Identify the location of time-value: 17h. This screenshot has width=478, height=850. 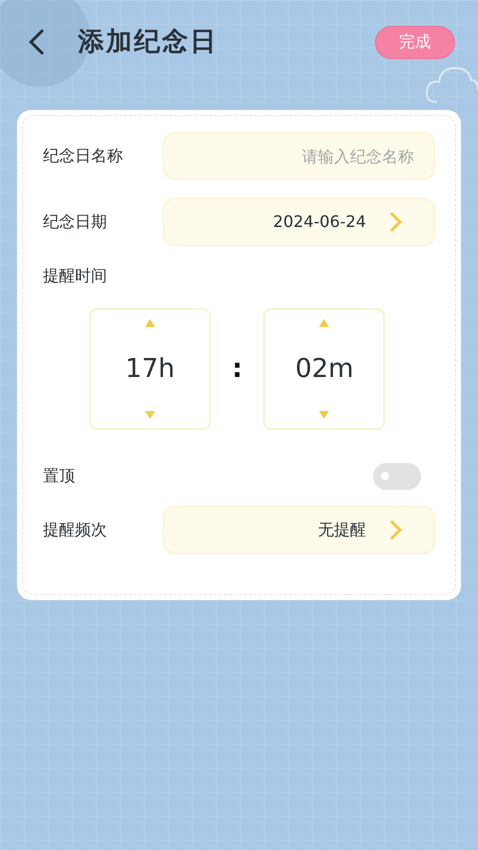
(150, 369).